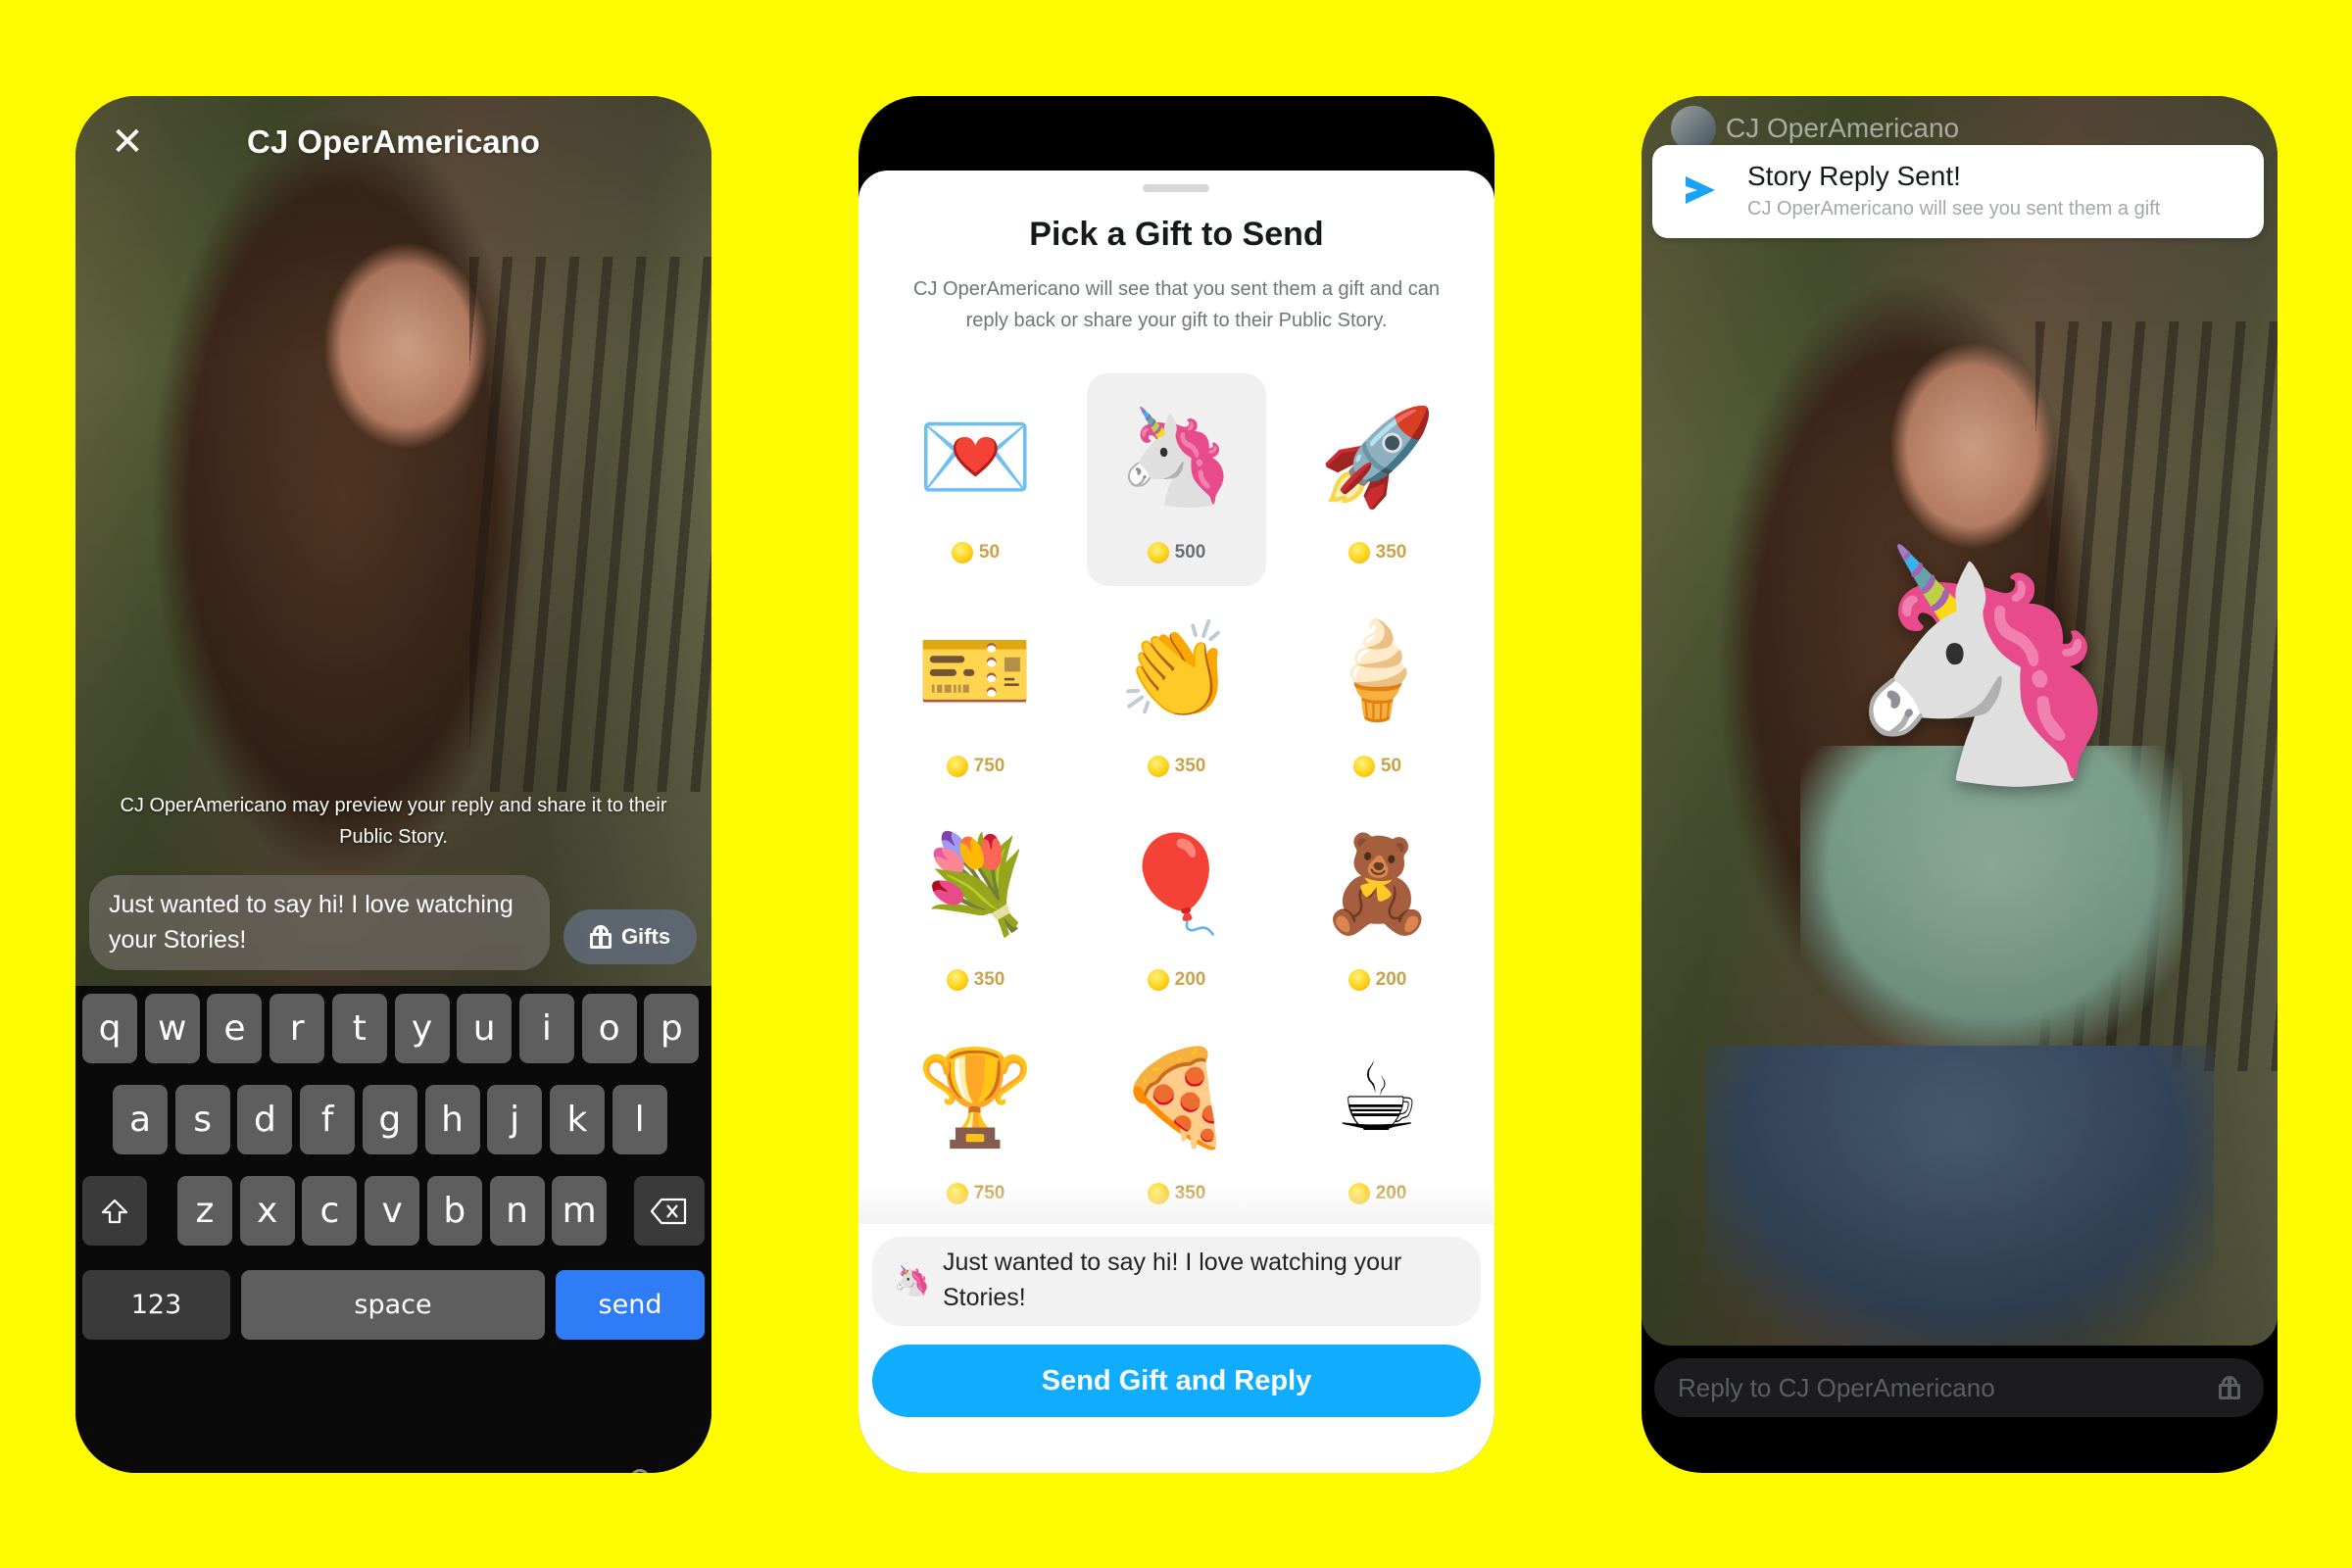 Image resolution: width=2352 pixels, height=1568 pixels. I want to click on key-q: q, so click(109, 1028).